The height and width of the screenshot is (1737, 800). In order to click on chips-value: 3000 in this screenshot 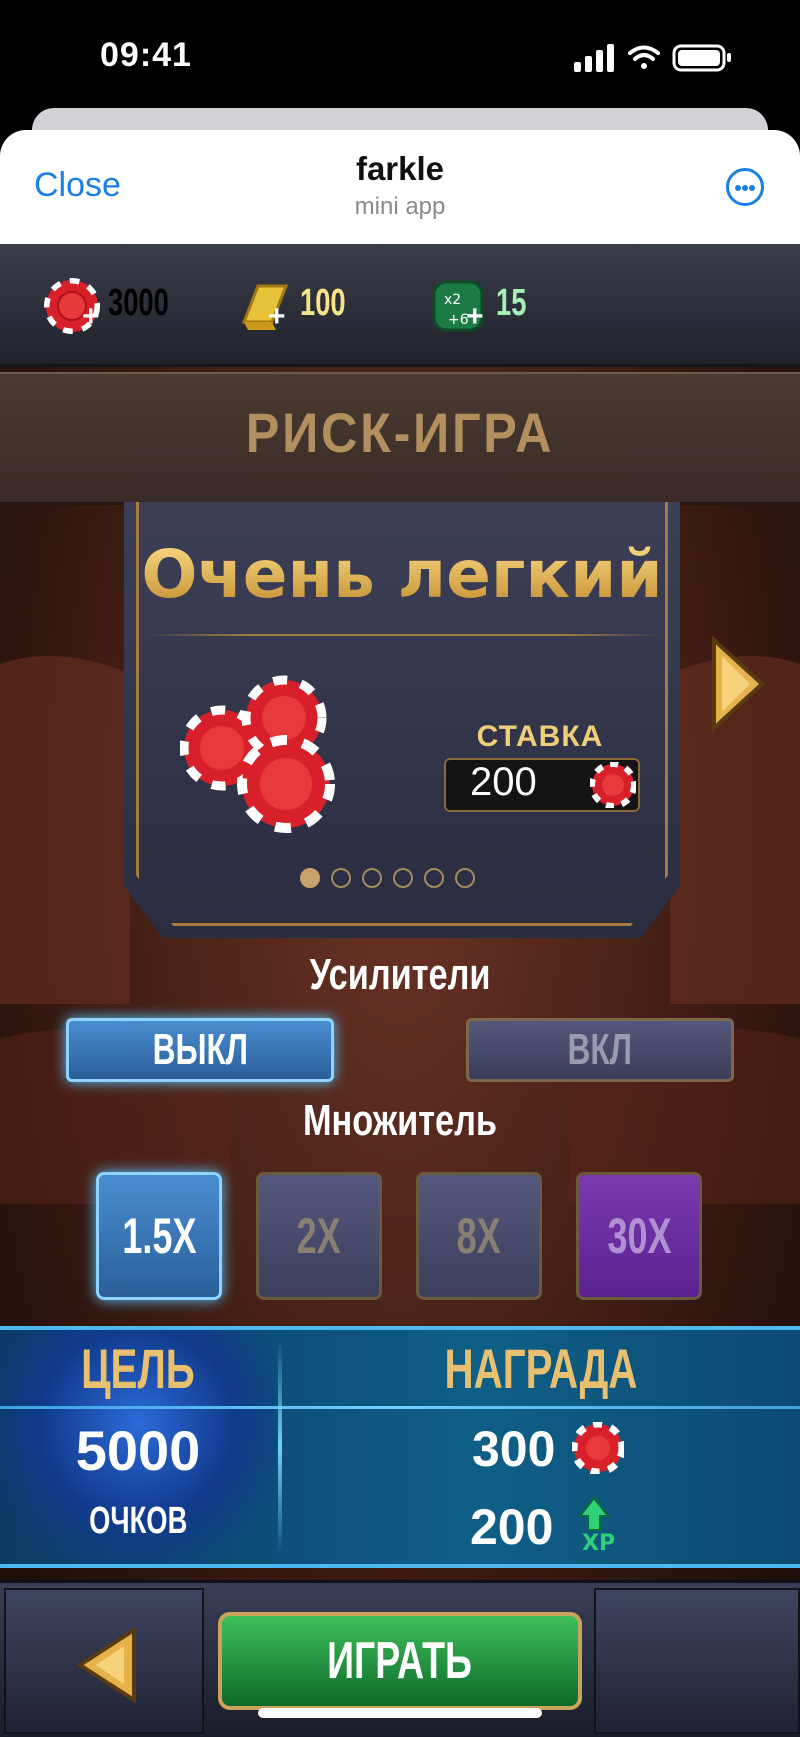, I will do `click(138, 303)`.